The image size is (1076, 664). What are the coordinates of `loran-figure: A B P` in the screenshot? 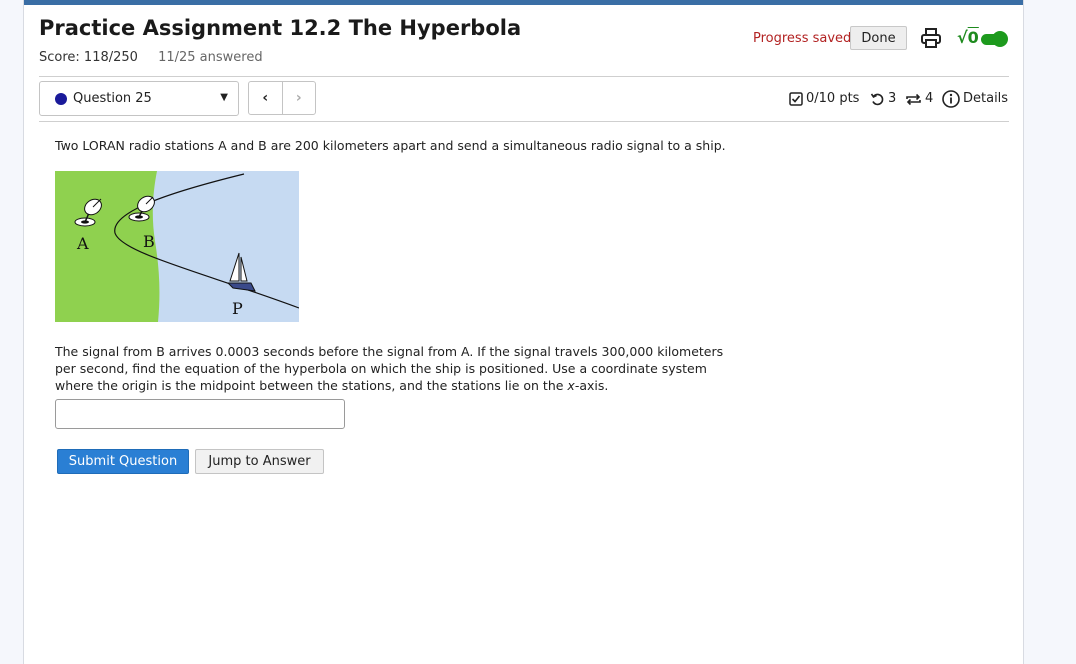 It's located at (177, 246).